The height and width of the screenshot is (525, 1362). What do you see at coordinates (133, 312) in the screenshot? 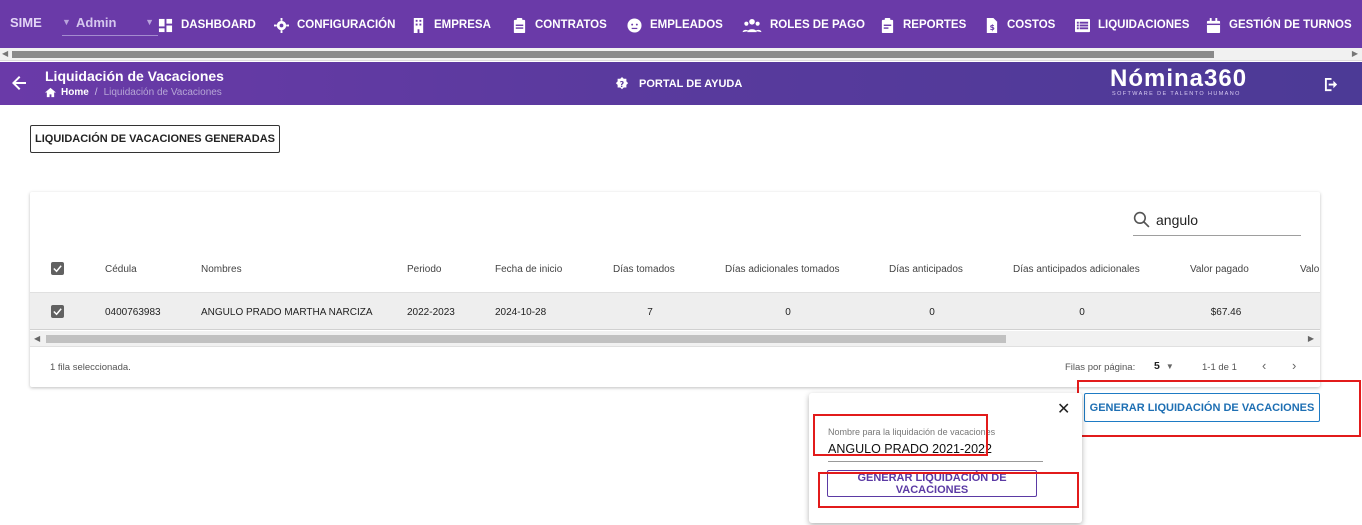
I see `cell-cedula: 0400763983` at bounding box center [133, 312].